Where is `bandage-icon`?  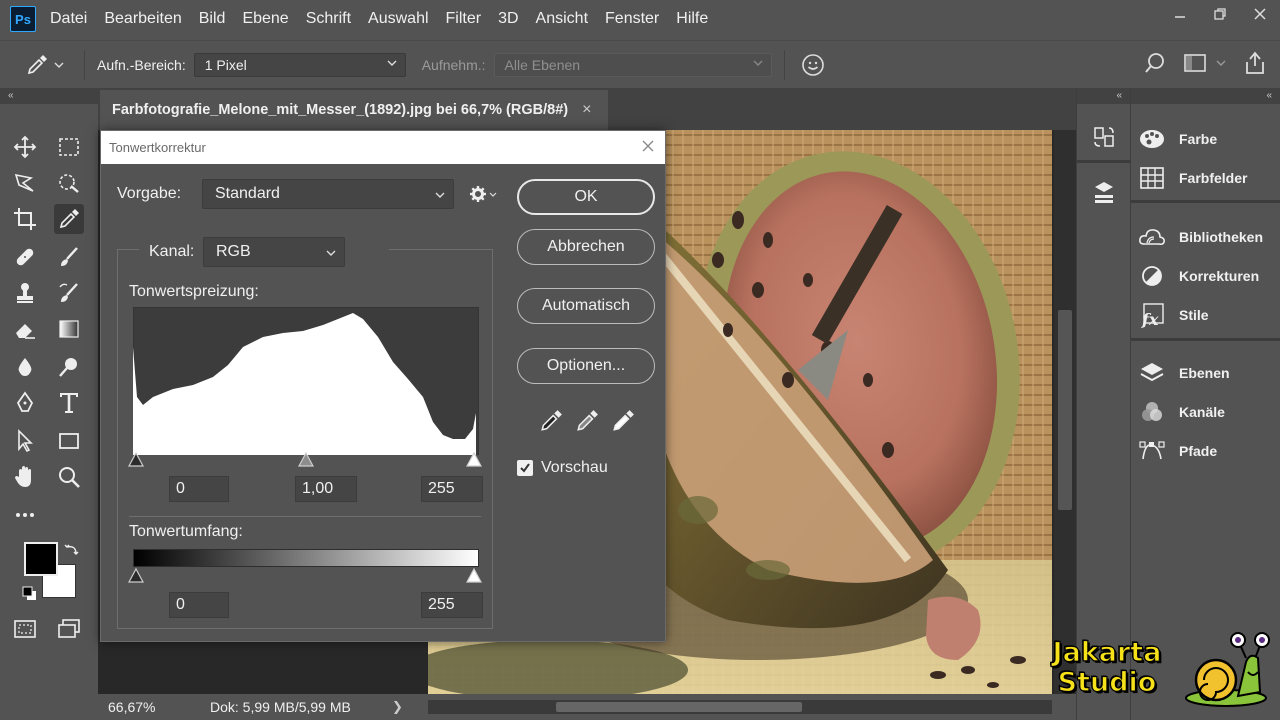 bandage-icon is located at coordinates (25, 257).